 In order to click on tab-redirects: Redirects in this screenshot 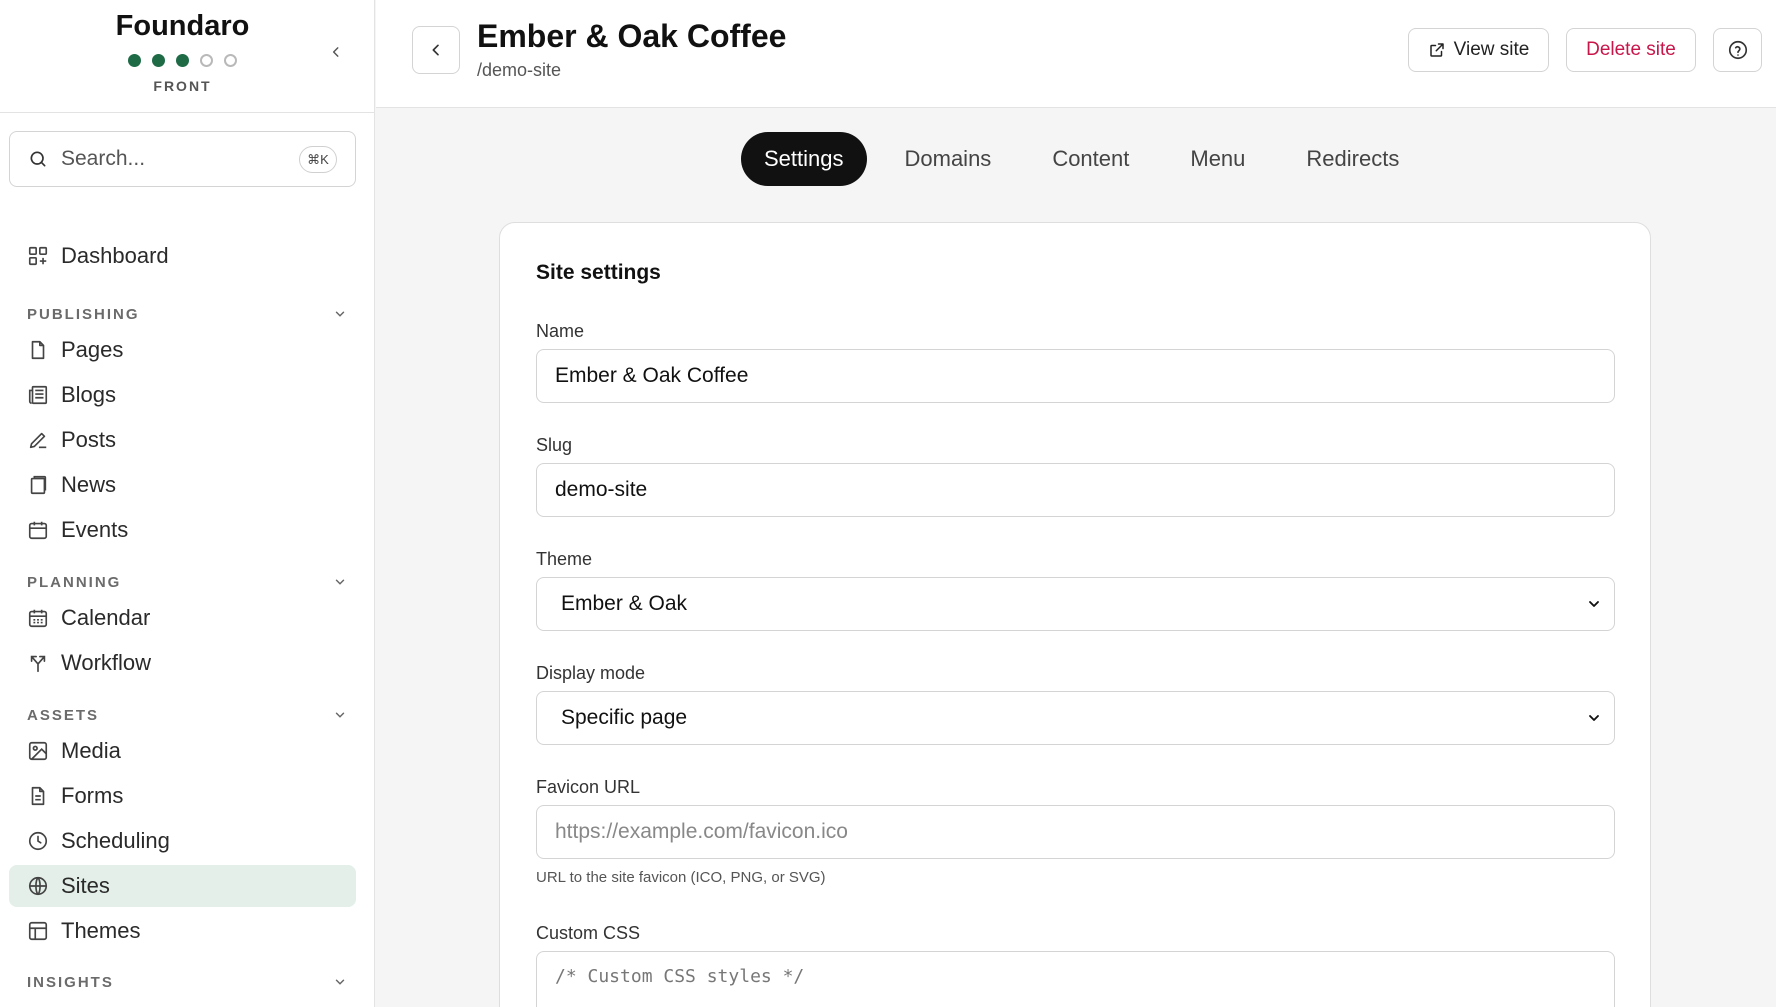, I will do `click(1352, 159)`.